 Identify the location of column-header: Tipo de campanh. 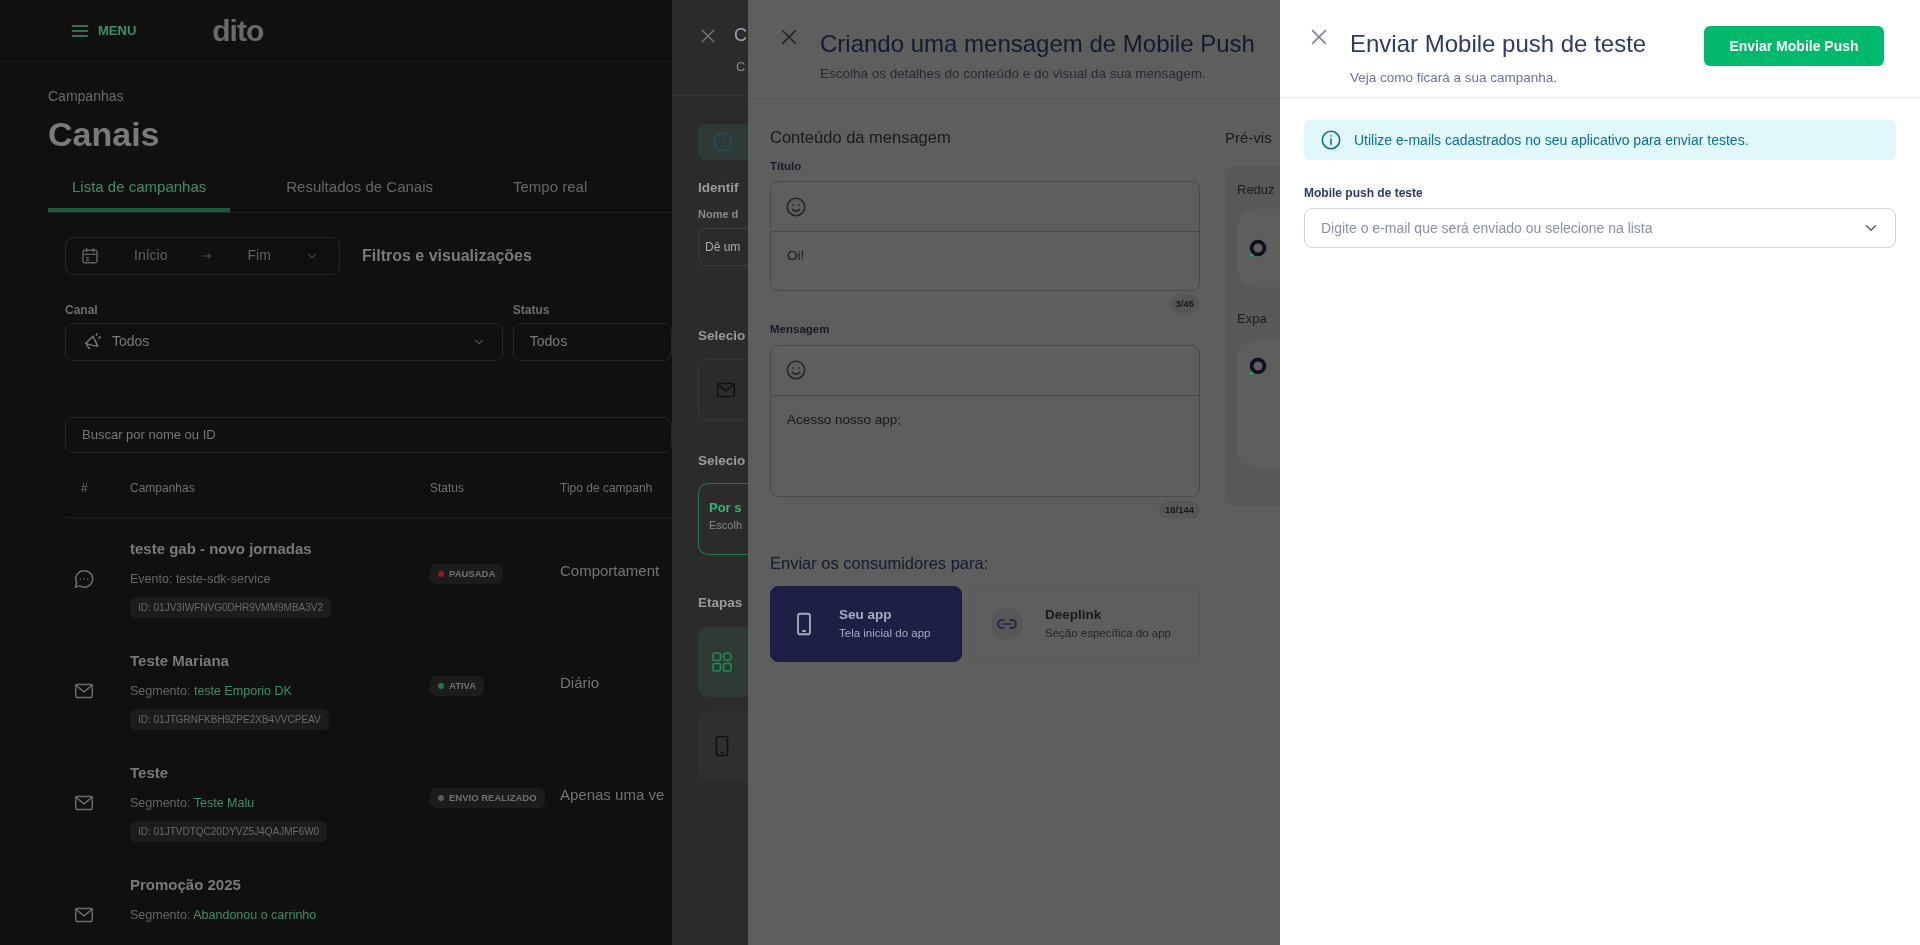
(606, 487).